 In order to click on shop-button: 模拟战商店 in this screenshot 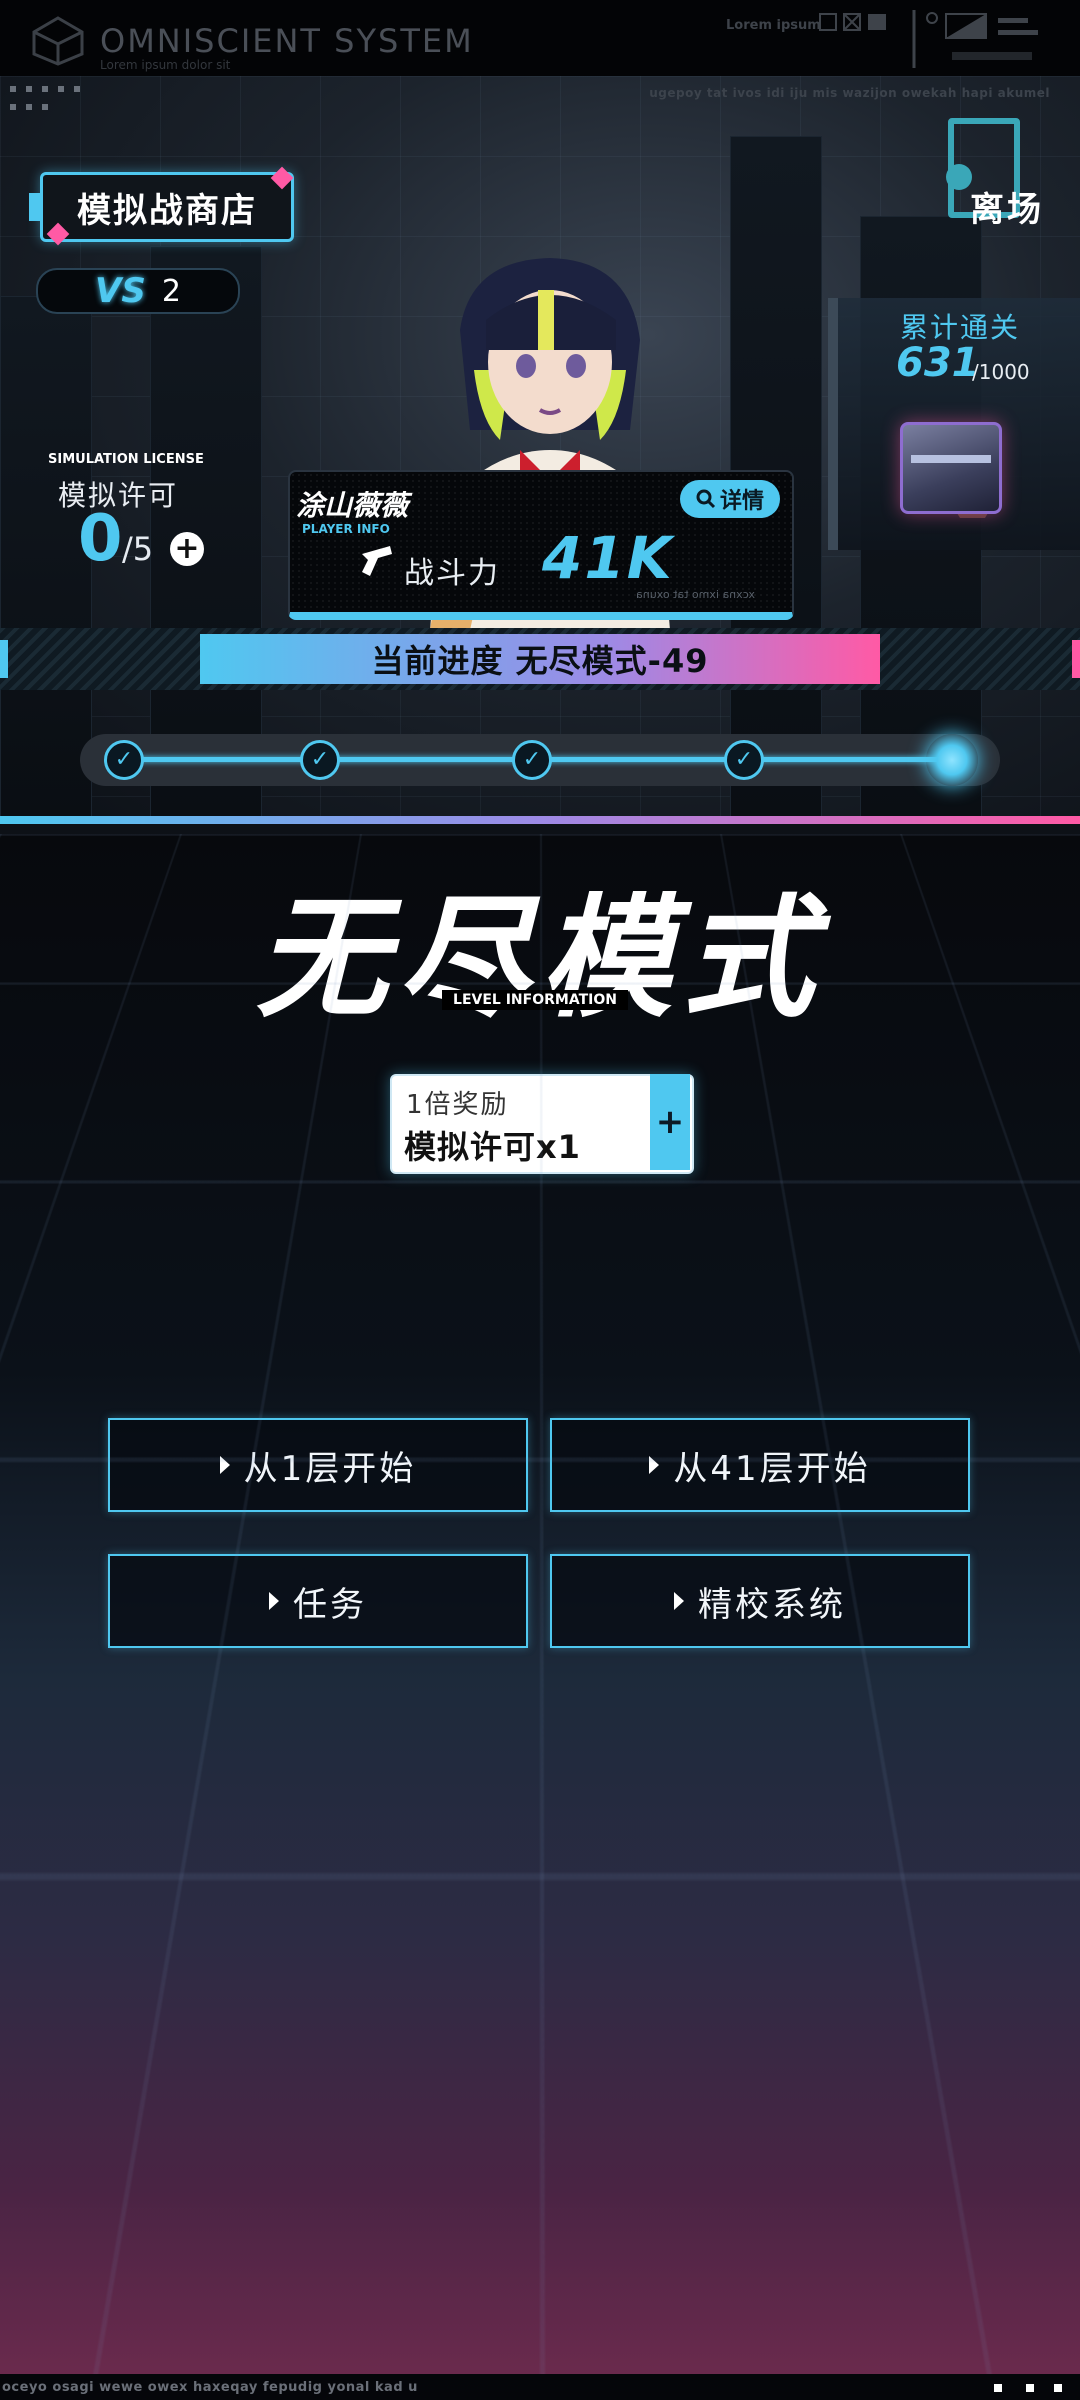, I will do `click(161, 207)`.